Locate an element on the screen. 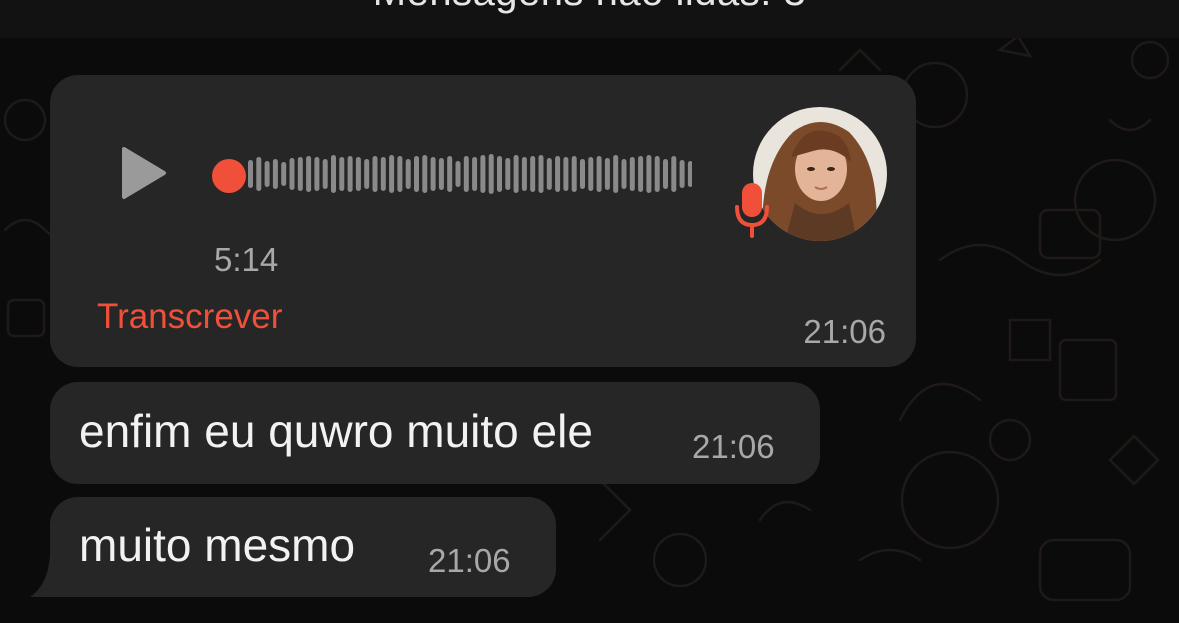  message-bubble: enfim eu quwro muito ele 21:06 is located at coordinates (435, 433).